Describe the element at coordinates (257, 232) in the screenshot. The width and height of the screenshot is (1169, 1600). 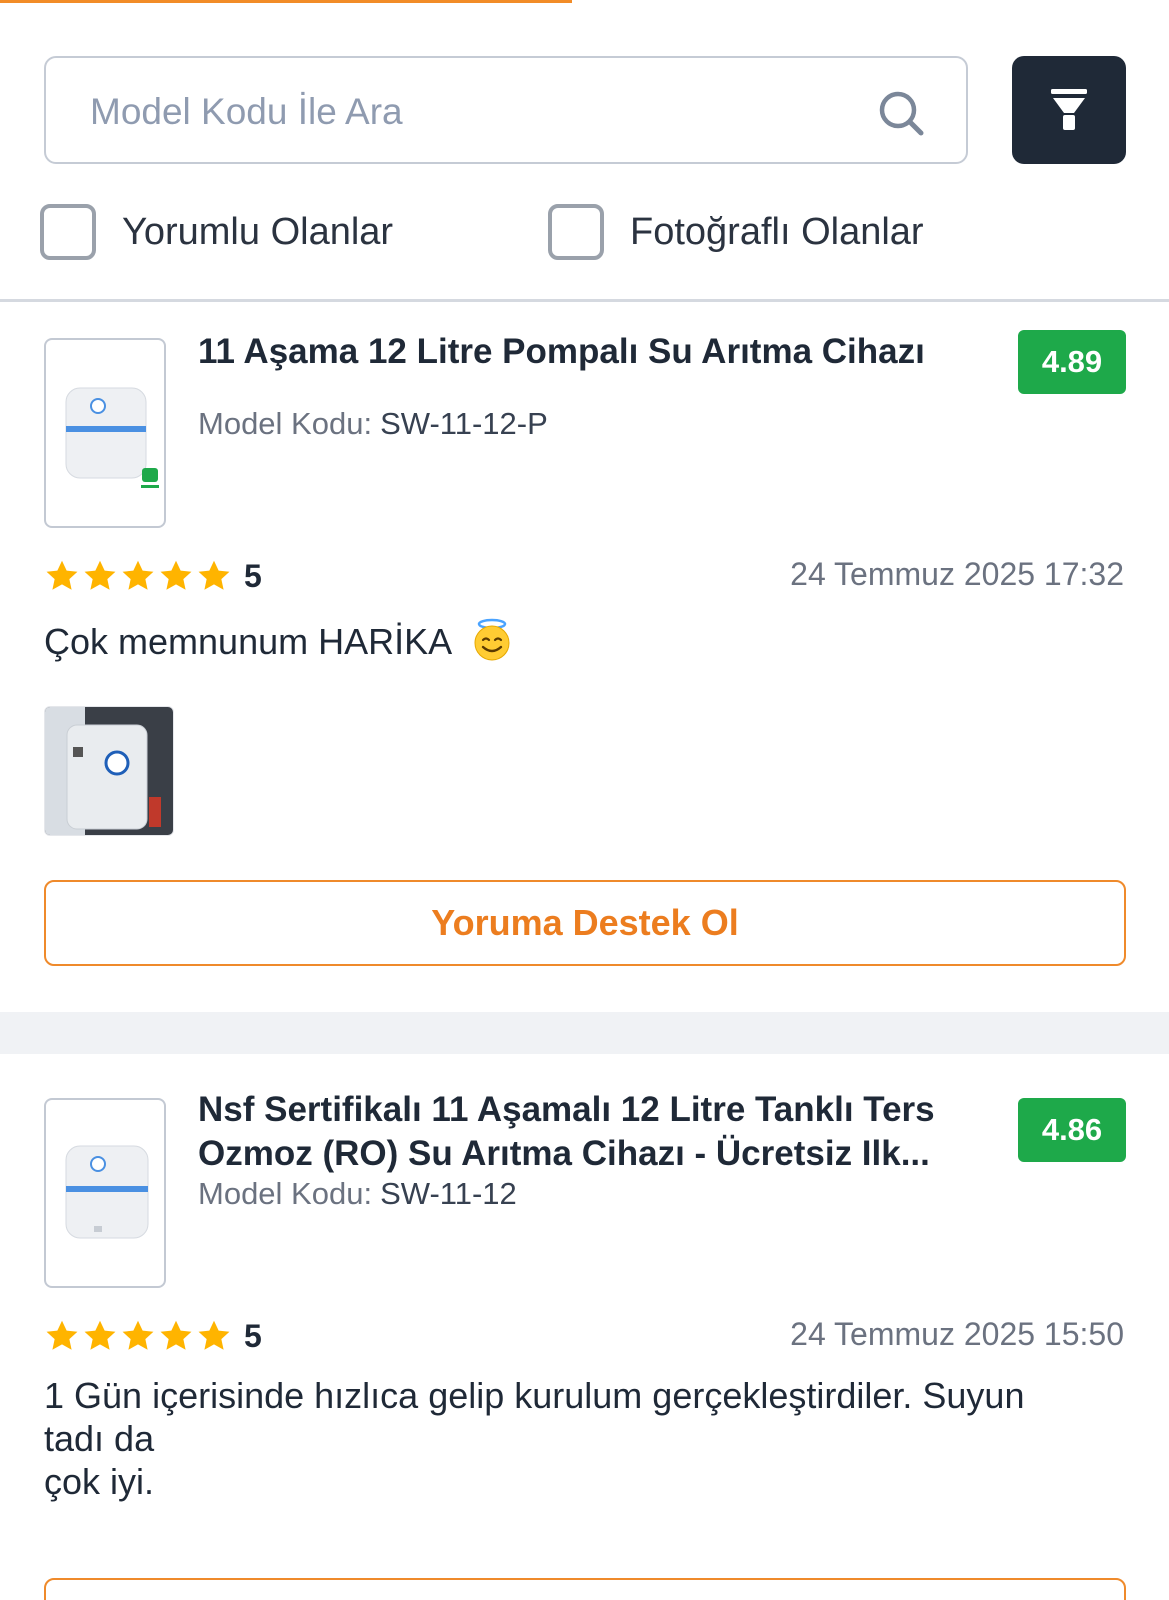
I see `with-comments-label: Yorumlu Olanlar` at that location.